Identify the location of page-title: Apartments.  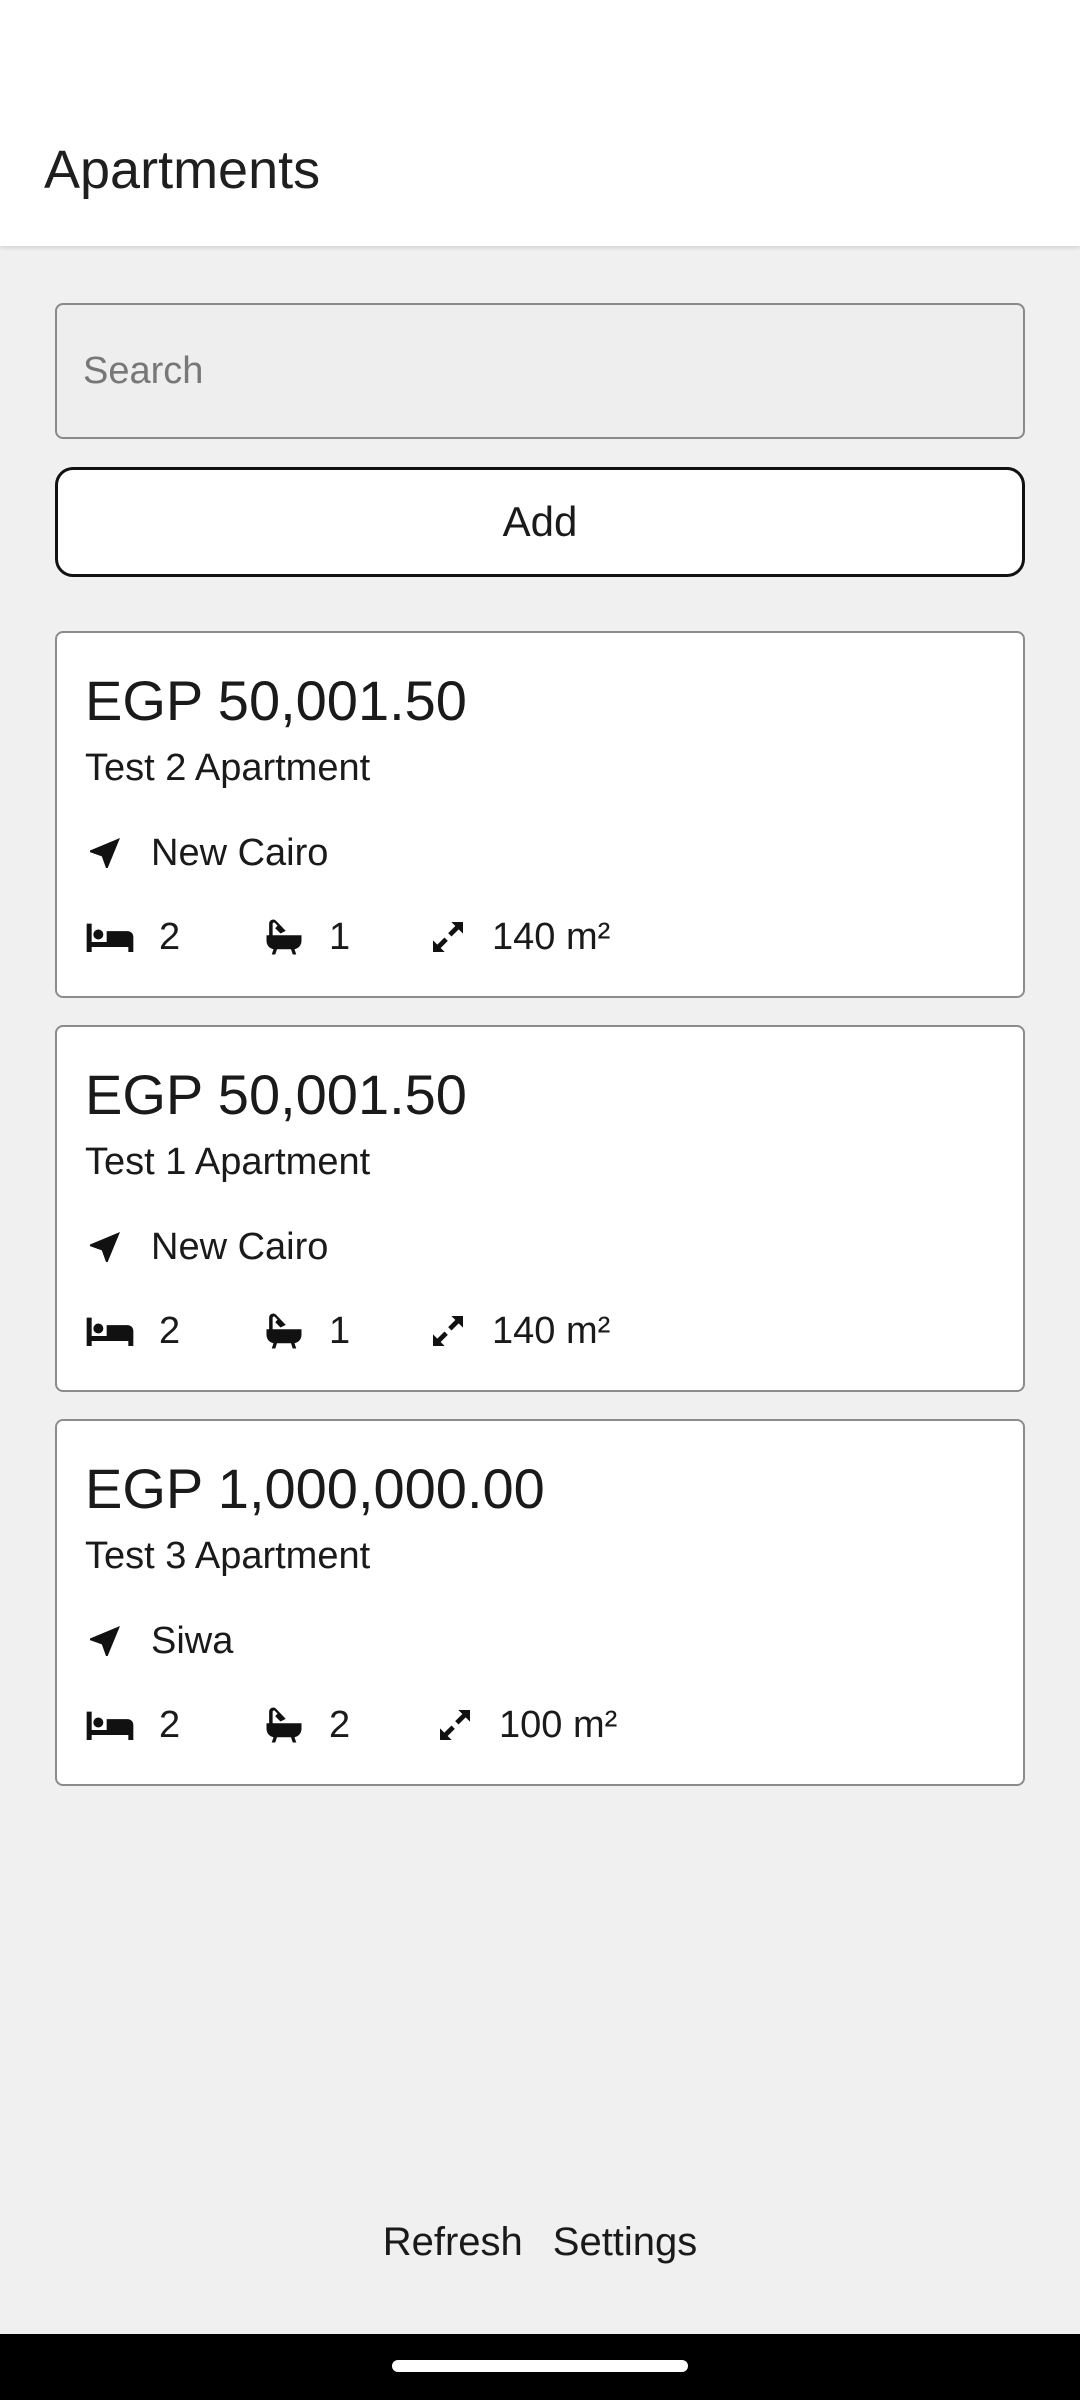
(182, 170).